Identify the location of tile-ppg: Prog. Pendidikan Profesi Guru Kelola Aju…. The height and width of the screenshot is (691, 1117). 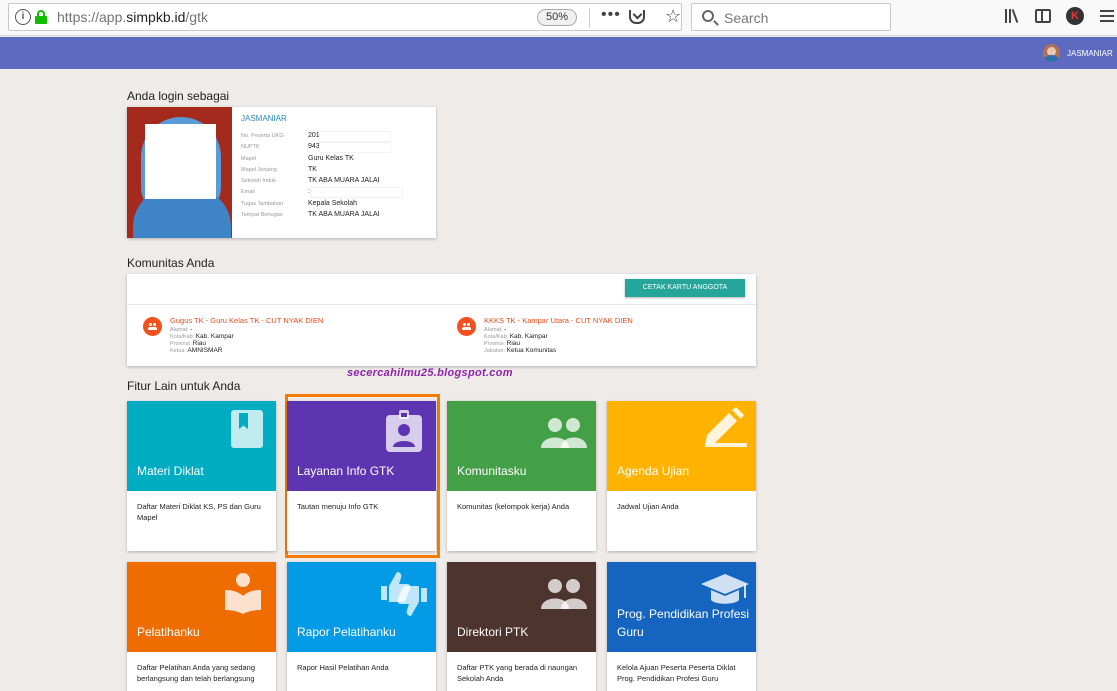
(681, 626).